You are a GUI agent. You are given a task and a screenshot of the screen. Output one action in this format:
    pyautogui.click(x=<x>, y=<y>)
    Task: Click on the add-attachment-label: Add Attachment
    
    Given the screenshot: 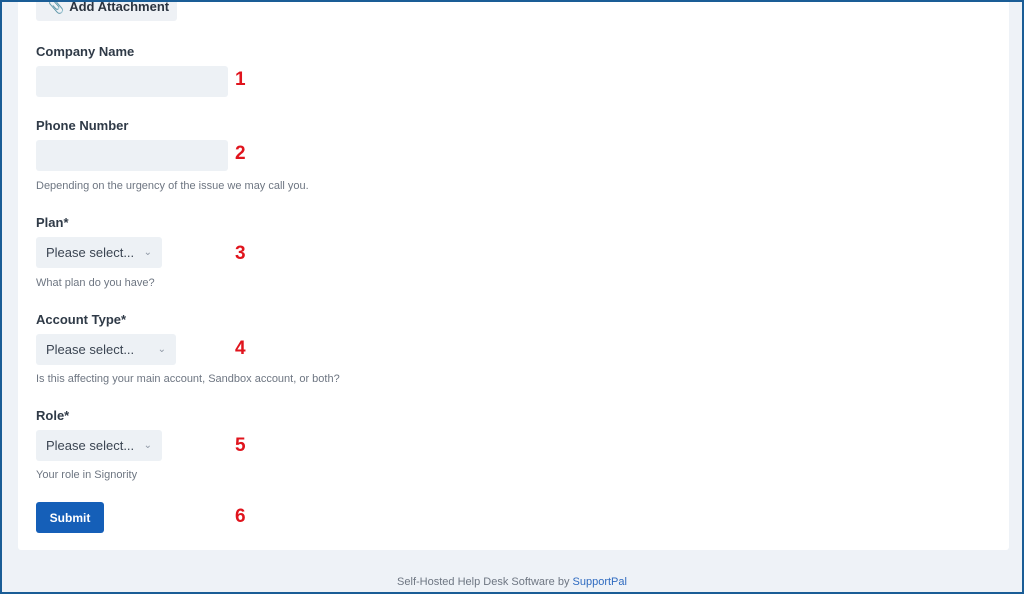 What is the action you would take?
    pyautogui.click(x=119, y=8)
    